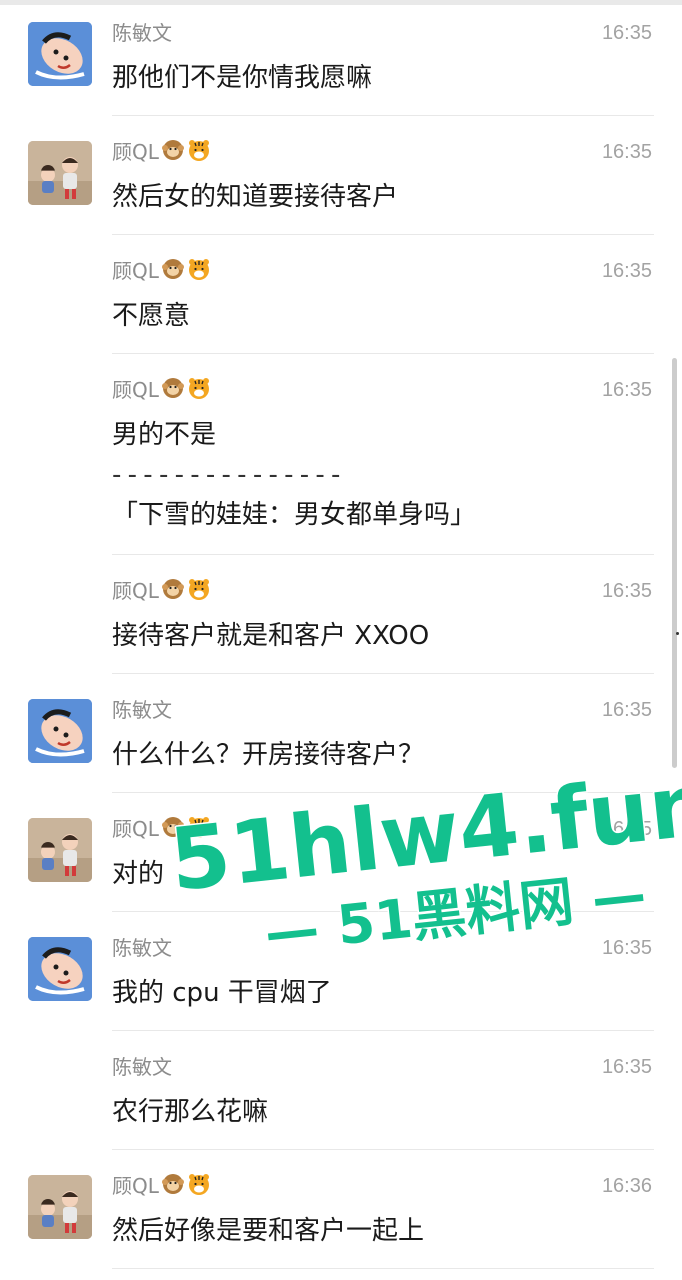 The image size is (682, 1280). I want to click on message-line: 「下雪的娃娃：男女都单身吗」, so click(294, 515).